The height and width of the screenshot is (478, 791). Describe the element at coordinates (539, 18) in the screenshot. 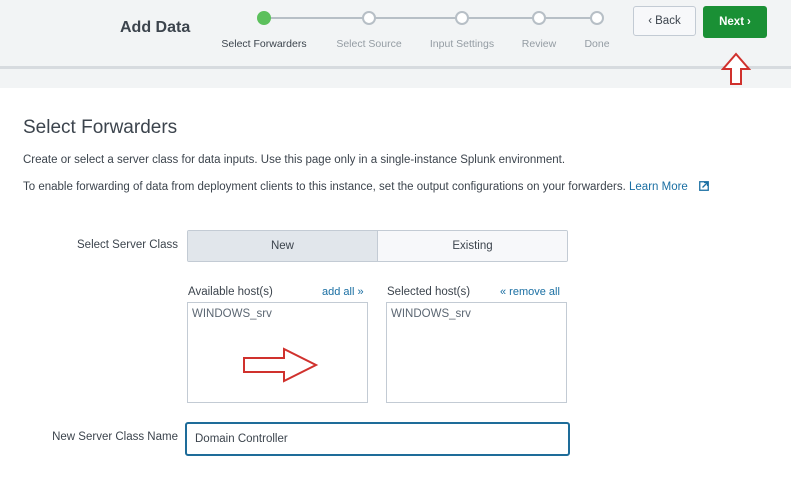

I see `step-dot-review` at that location.